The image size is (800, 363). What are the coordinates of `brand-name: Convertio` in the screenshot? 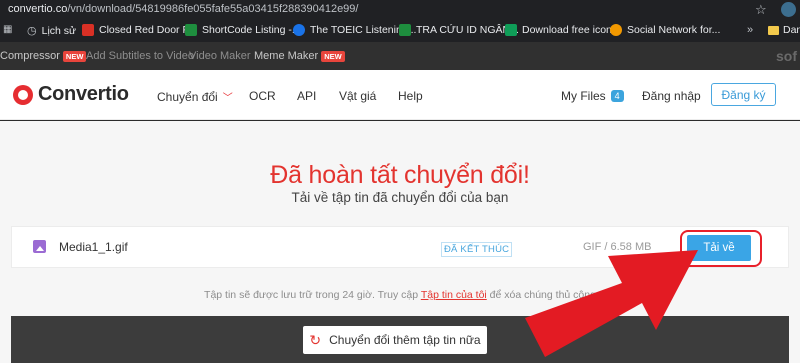 It's located at (83, 94).